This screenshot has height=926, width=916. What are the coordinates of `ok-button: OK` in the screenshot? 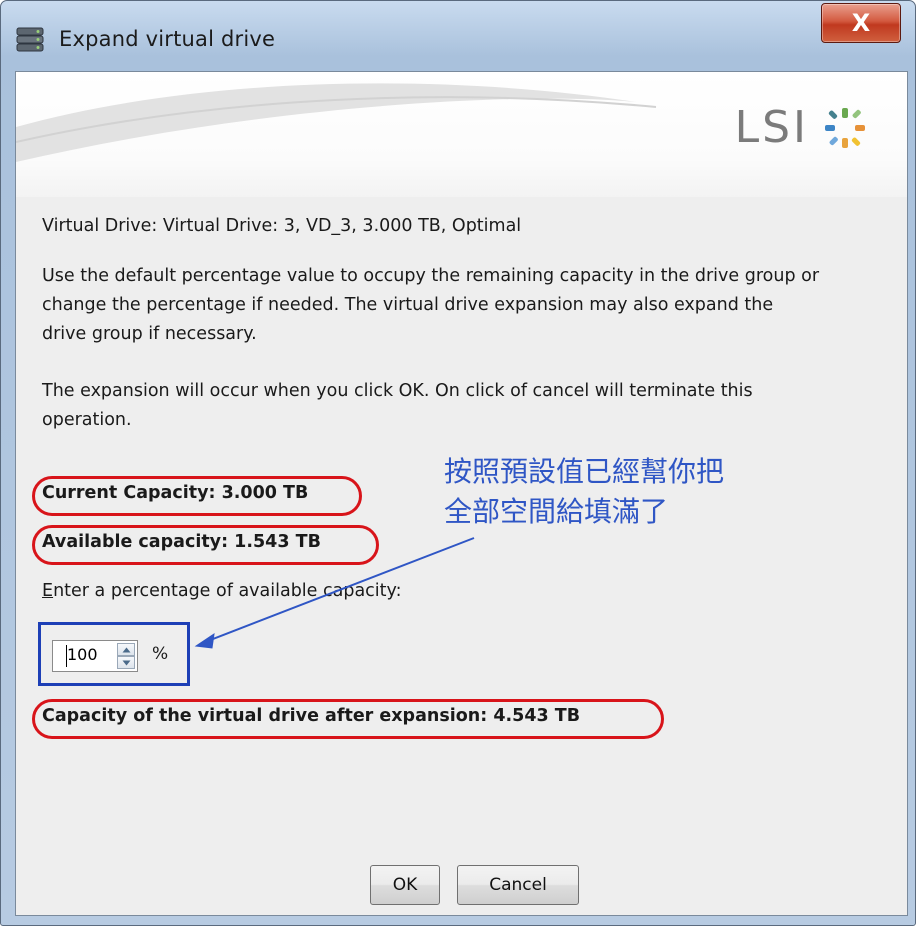 It's located at (405, 885).